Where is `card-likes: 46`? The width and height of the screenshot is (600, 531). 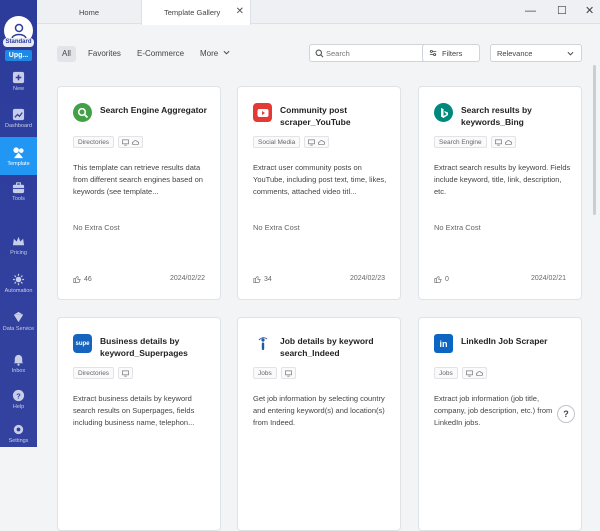 card-likes: 46 is located at coordinates (82, 279).